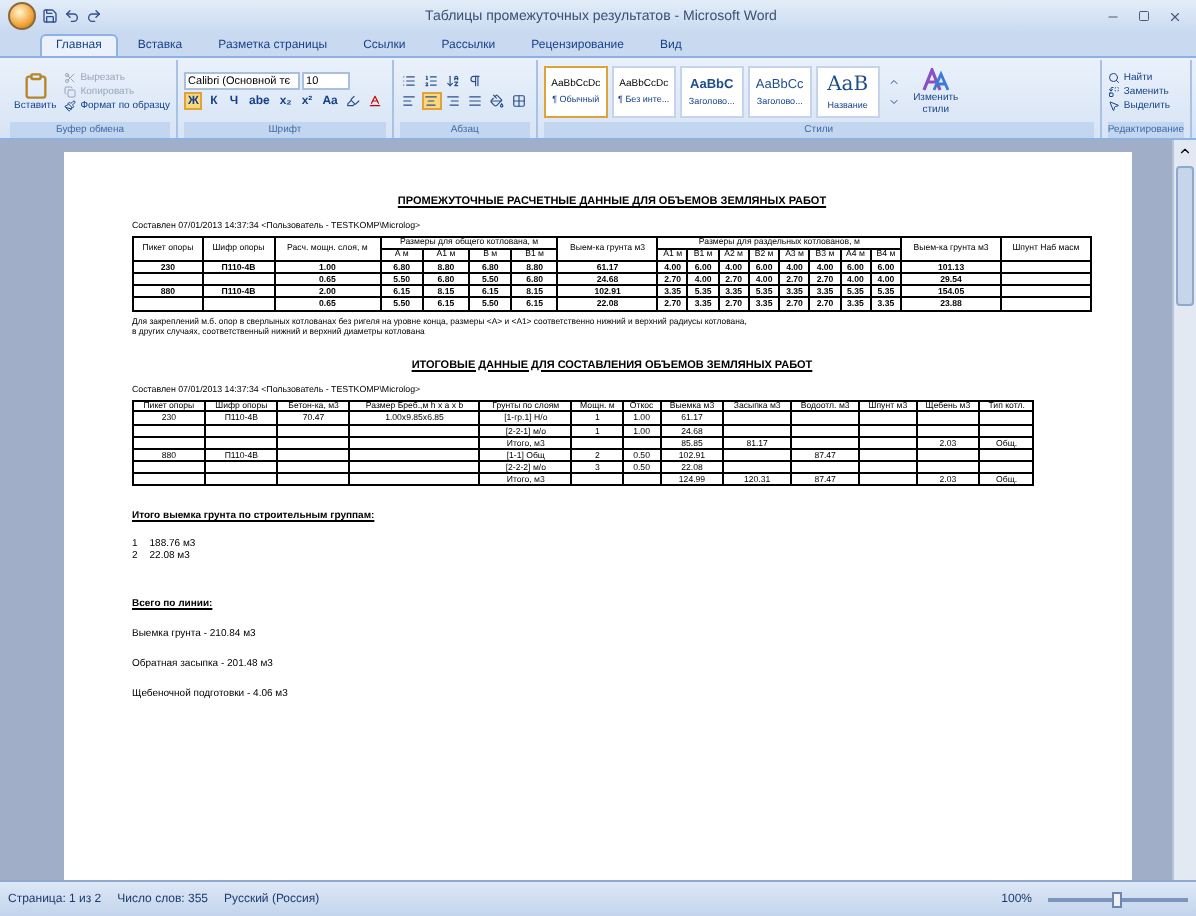 The height and width of the screenshot is (916, 1196). I want to click on pilcrow-icon, so click(475, 81).